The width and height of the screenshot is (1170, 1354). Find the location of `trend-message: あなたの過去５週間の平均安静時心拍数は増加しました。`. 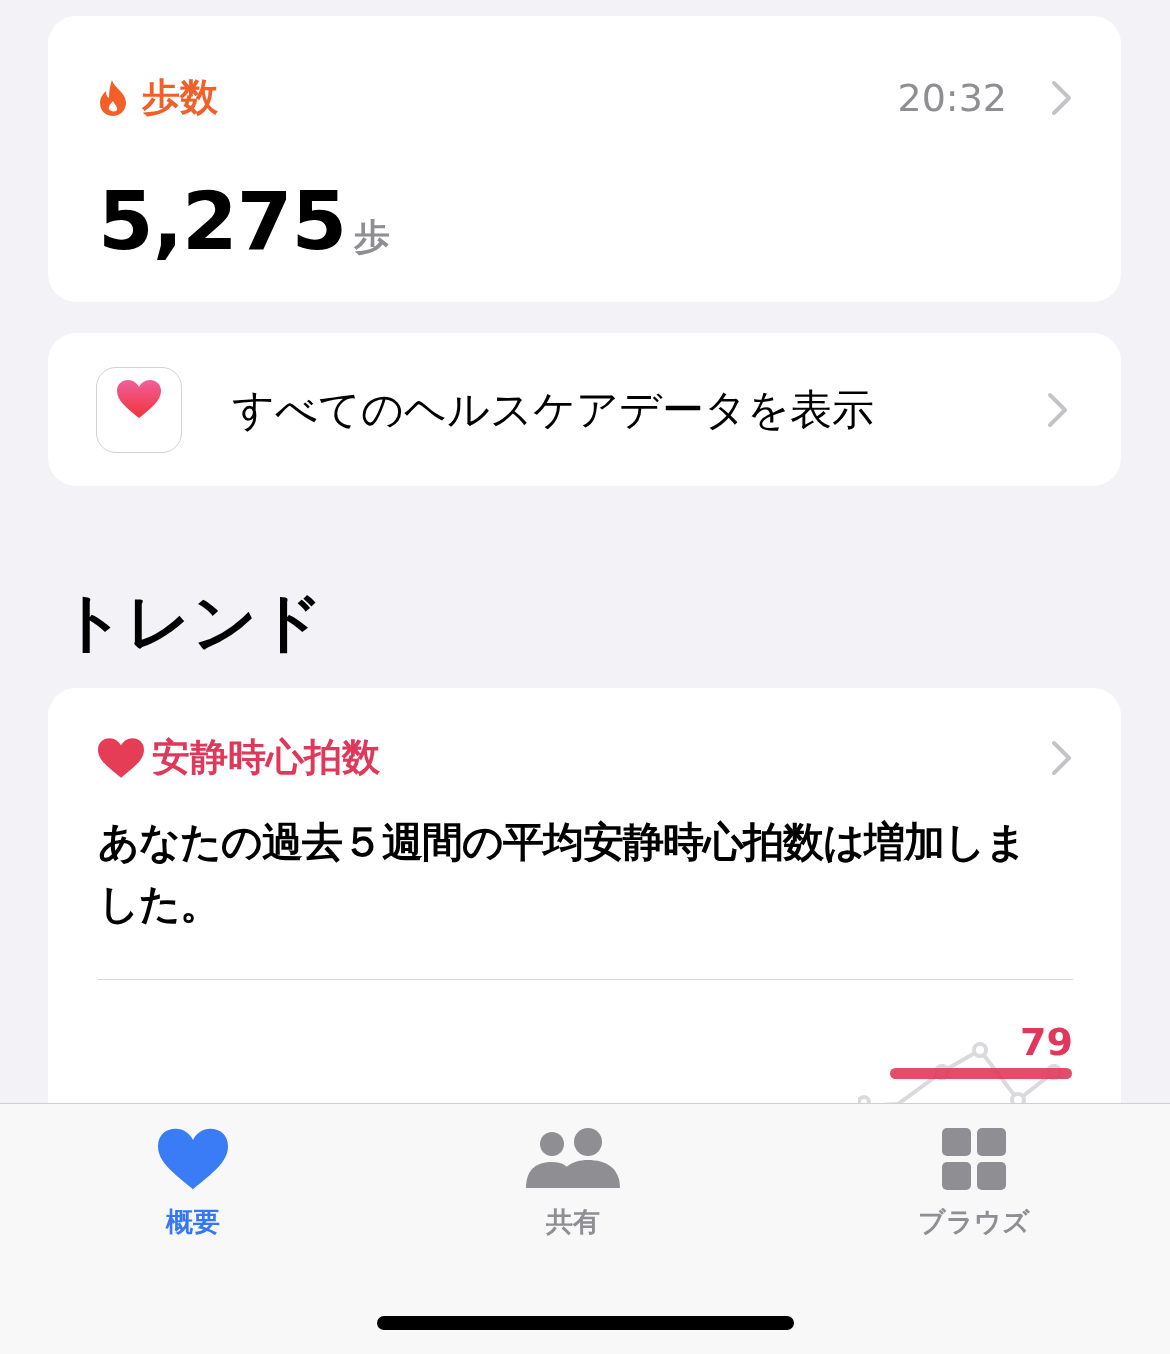

trend-message: あなたの過去５週間の平均安静時心拍数は増加しました。 is located at coordinates (562, 873).